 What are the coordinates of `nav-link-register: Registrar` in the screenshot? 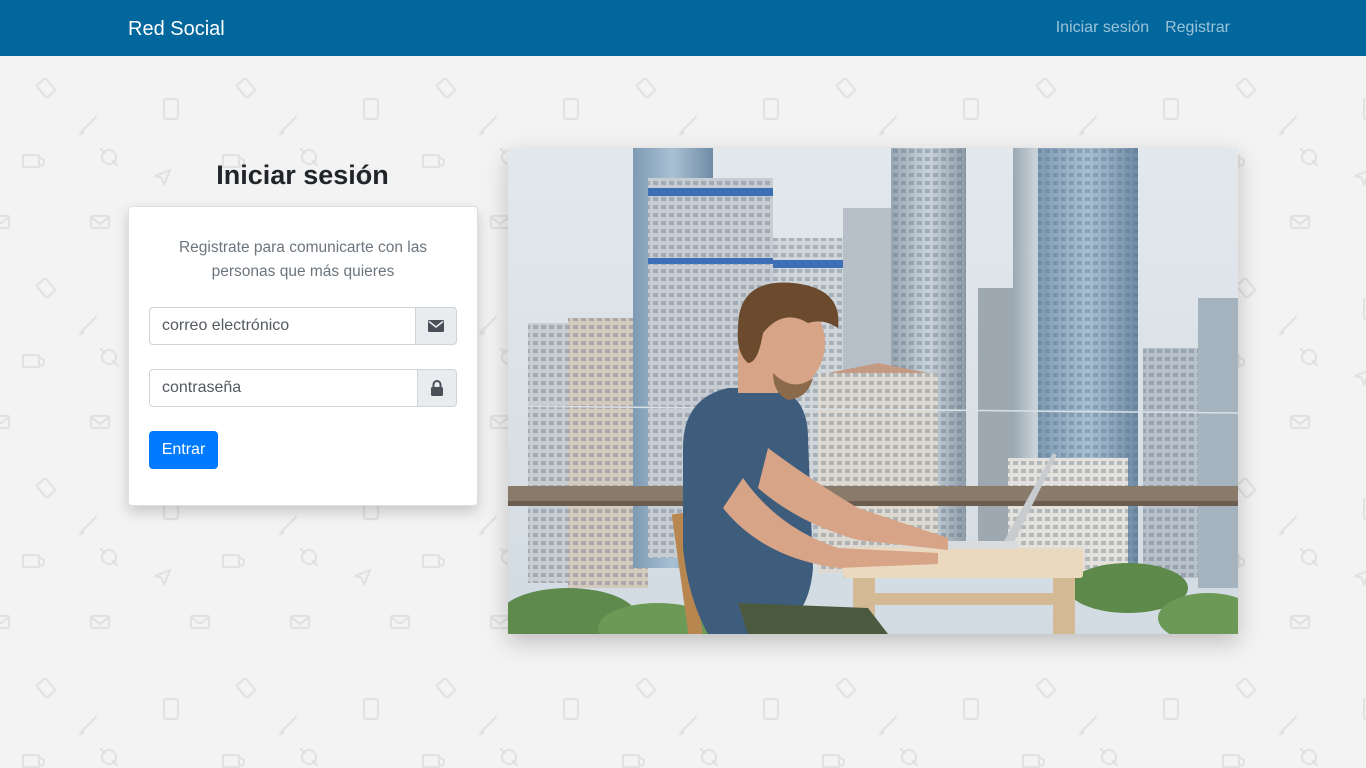 It's located at (1197, 28).